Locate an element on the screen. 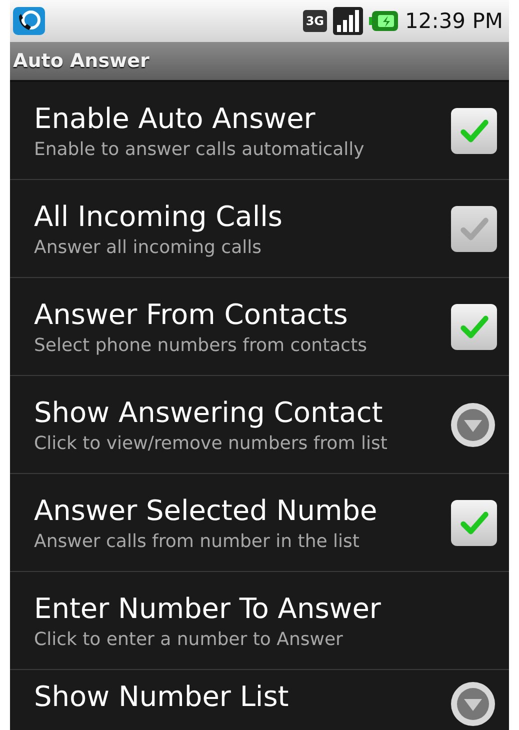  preference-item: Enter Number To Answer Click to enter a number to Answer is located at coordinates (259, 621).